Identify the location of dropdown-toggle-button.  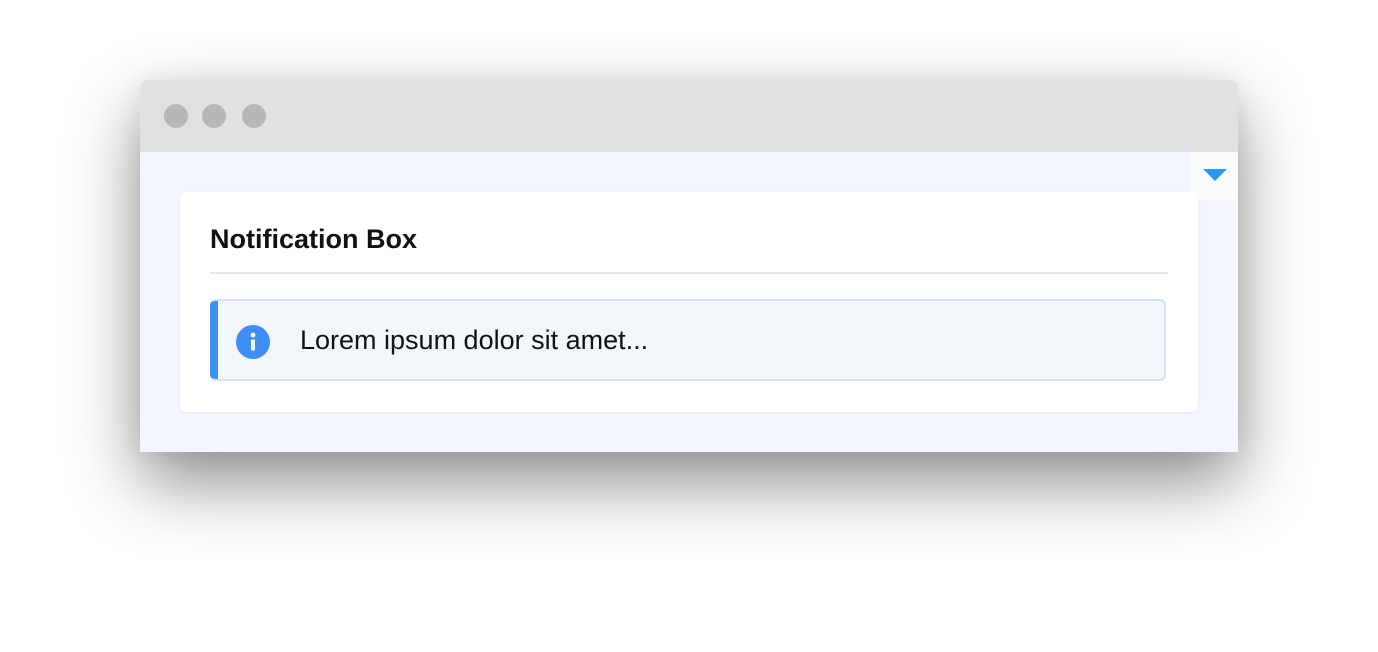
(1214, 176).